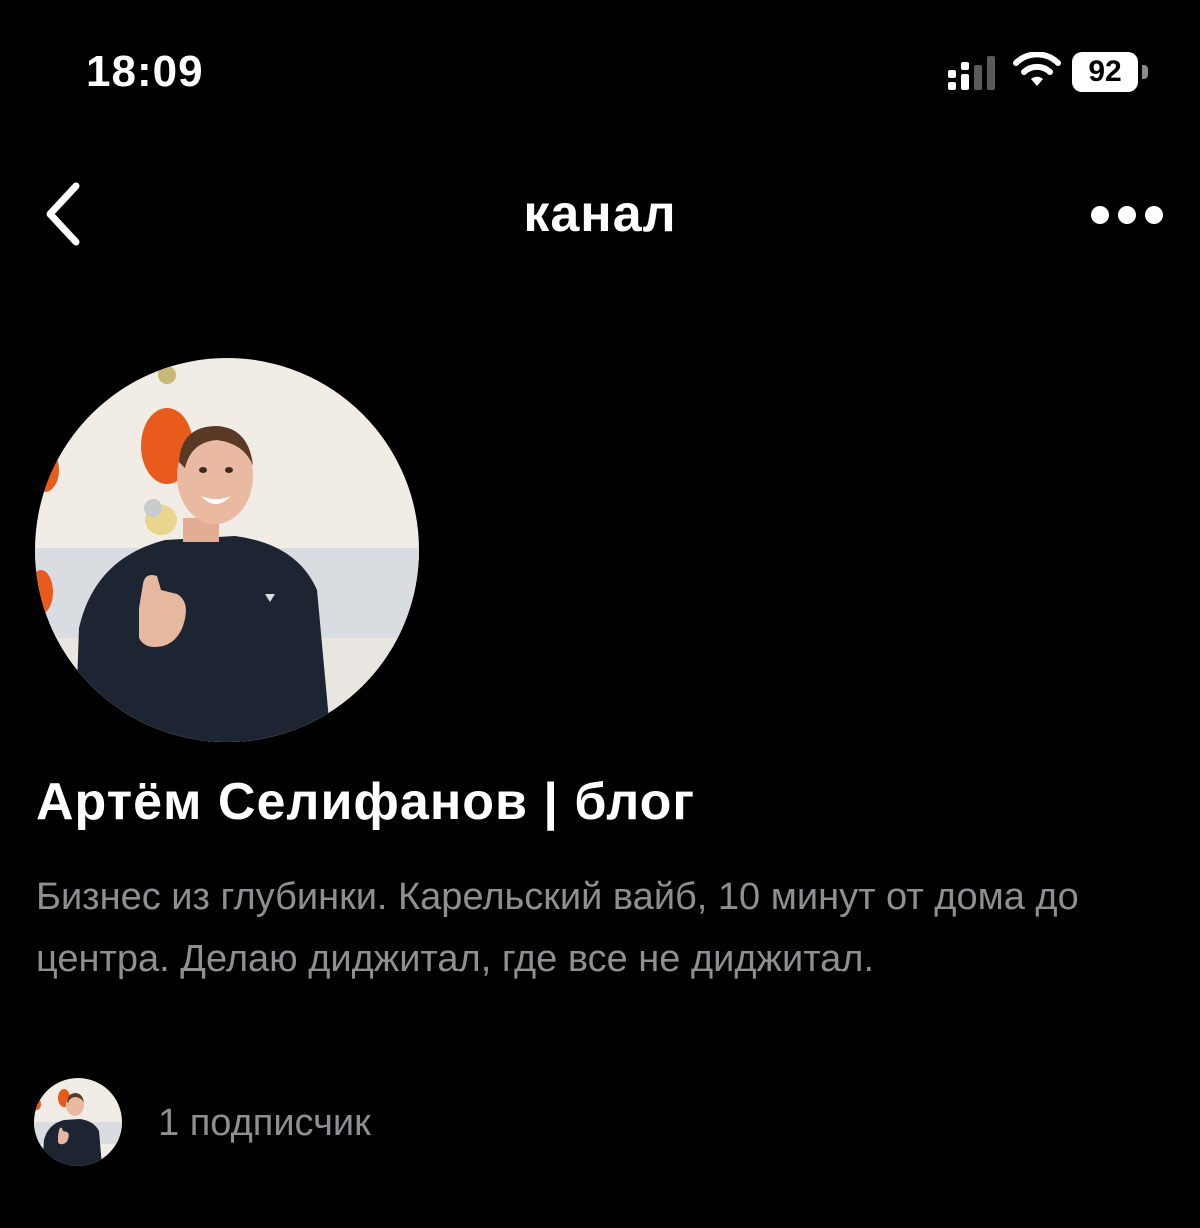 This screenshot has height=1228, width=1200. I want to click on channel-name: Артём Селифанов | блог, so click(365, 802).